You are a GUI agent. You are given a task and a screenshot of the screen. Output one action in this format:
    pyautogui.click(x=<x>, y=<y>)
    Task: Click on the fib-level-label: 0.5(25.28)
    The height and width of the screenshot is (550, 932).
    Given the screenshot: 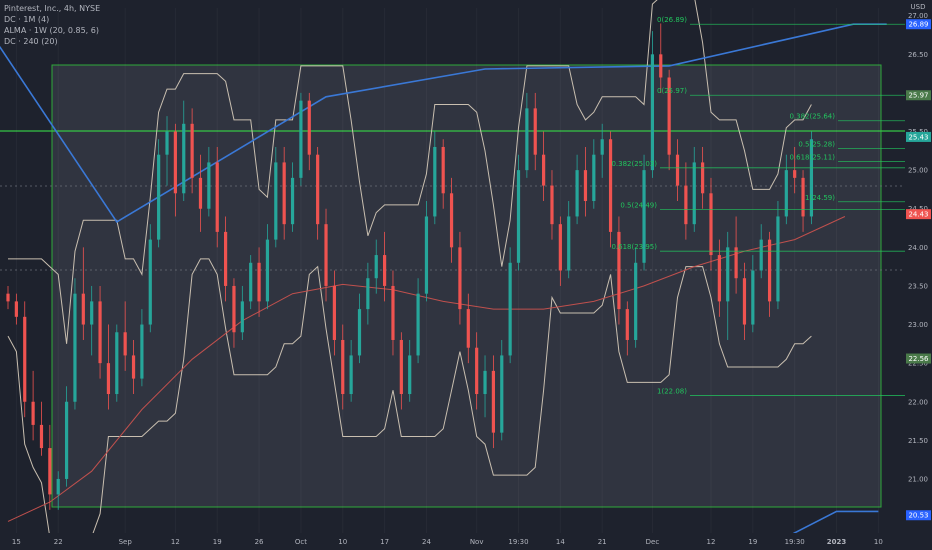 What is the action you would take?
    pyautogui.click(x=816, y=145)
    